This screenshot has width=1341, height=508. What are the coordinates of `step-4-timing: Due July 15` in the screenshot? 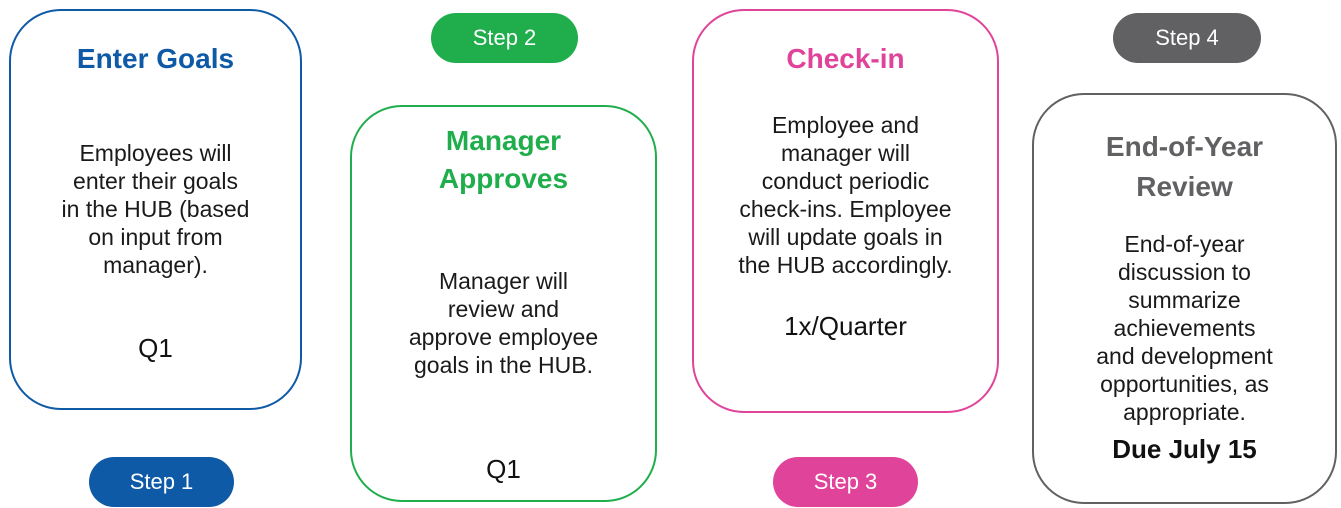 It's located at (1184, 449).